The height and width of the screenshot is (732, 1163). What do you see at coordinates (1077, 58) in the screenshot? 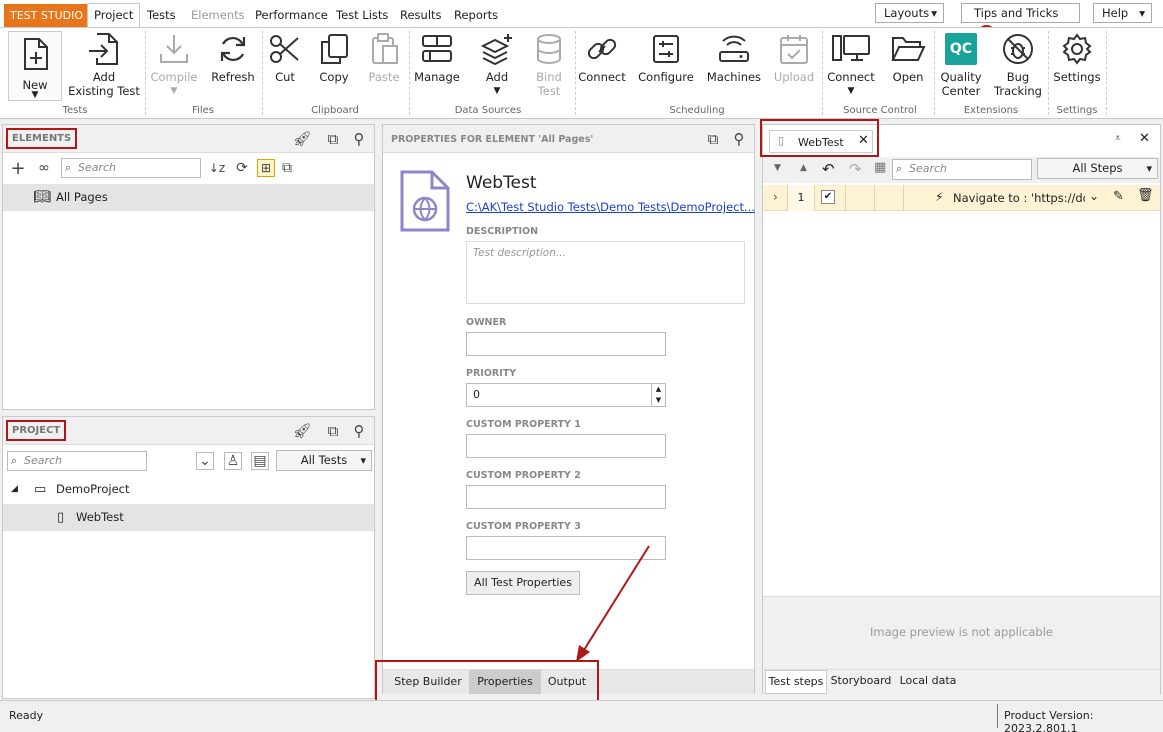
I see `settings-button: Settings` at bounding box center [1077, 58].